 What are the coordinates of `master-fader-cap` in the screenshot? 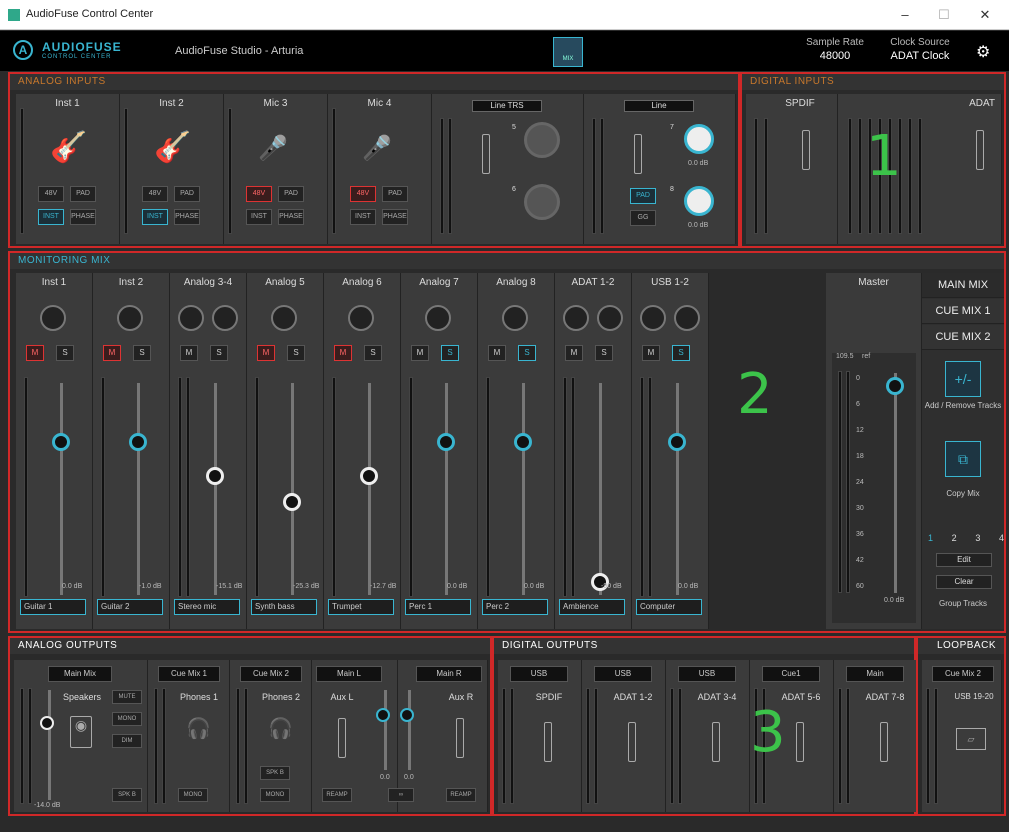 It's located at (895, 386).